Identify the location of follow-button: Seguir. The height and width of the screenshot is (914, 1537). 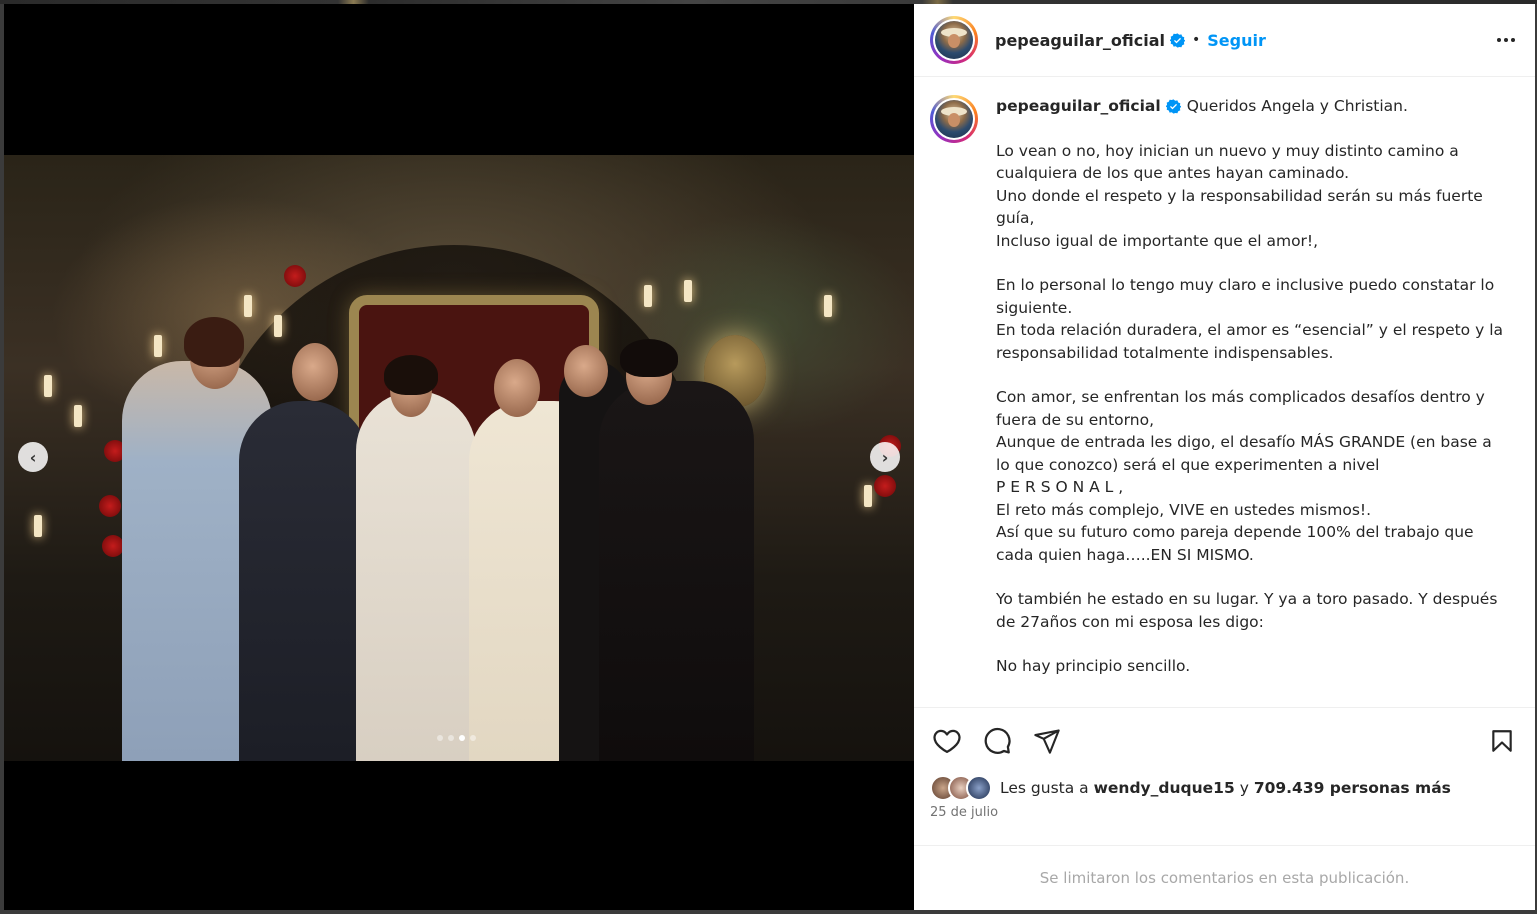
(1236, 40).